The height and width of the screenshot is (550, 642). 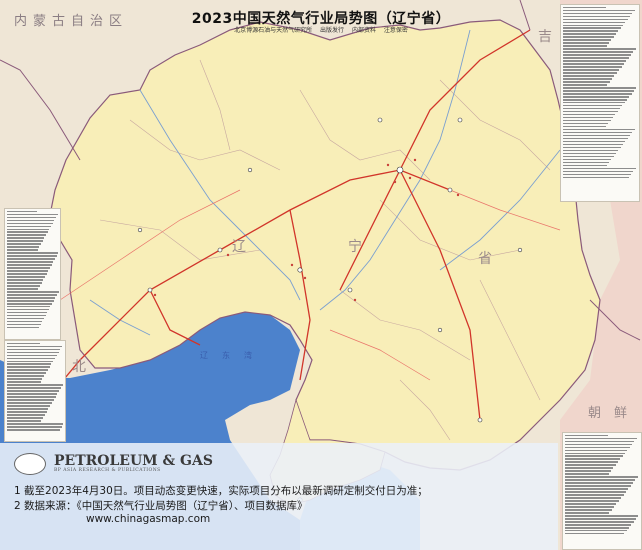 I want to click on note-2: 2 数据来源：《中国天然气行业局势图（辽宁省）、项目数据库》, so click(x=161, y=506).